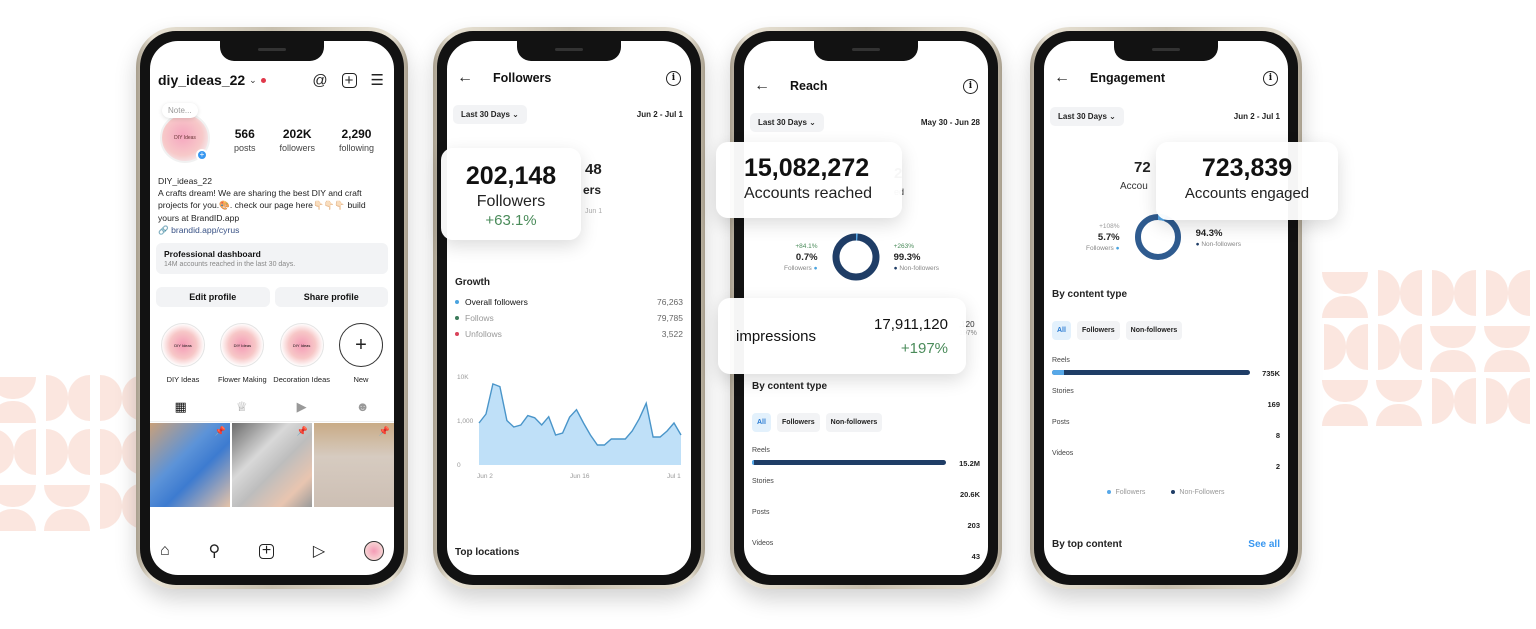 The width and height of the screenshot is (1536, 629). What do you see at coordinates (183, 379) in the screenshot?
I see `highlight-label: DIY Ideas` at bounding box center [183, 379].